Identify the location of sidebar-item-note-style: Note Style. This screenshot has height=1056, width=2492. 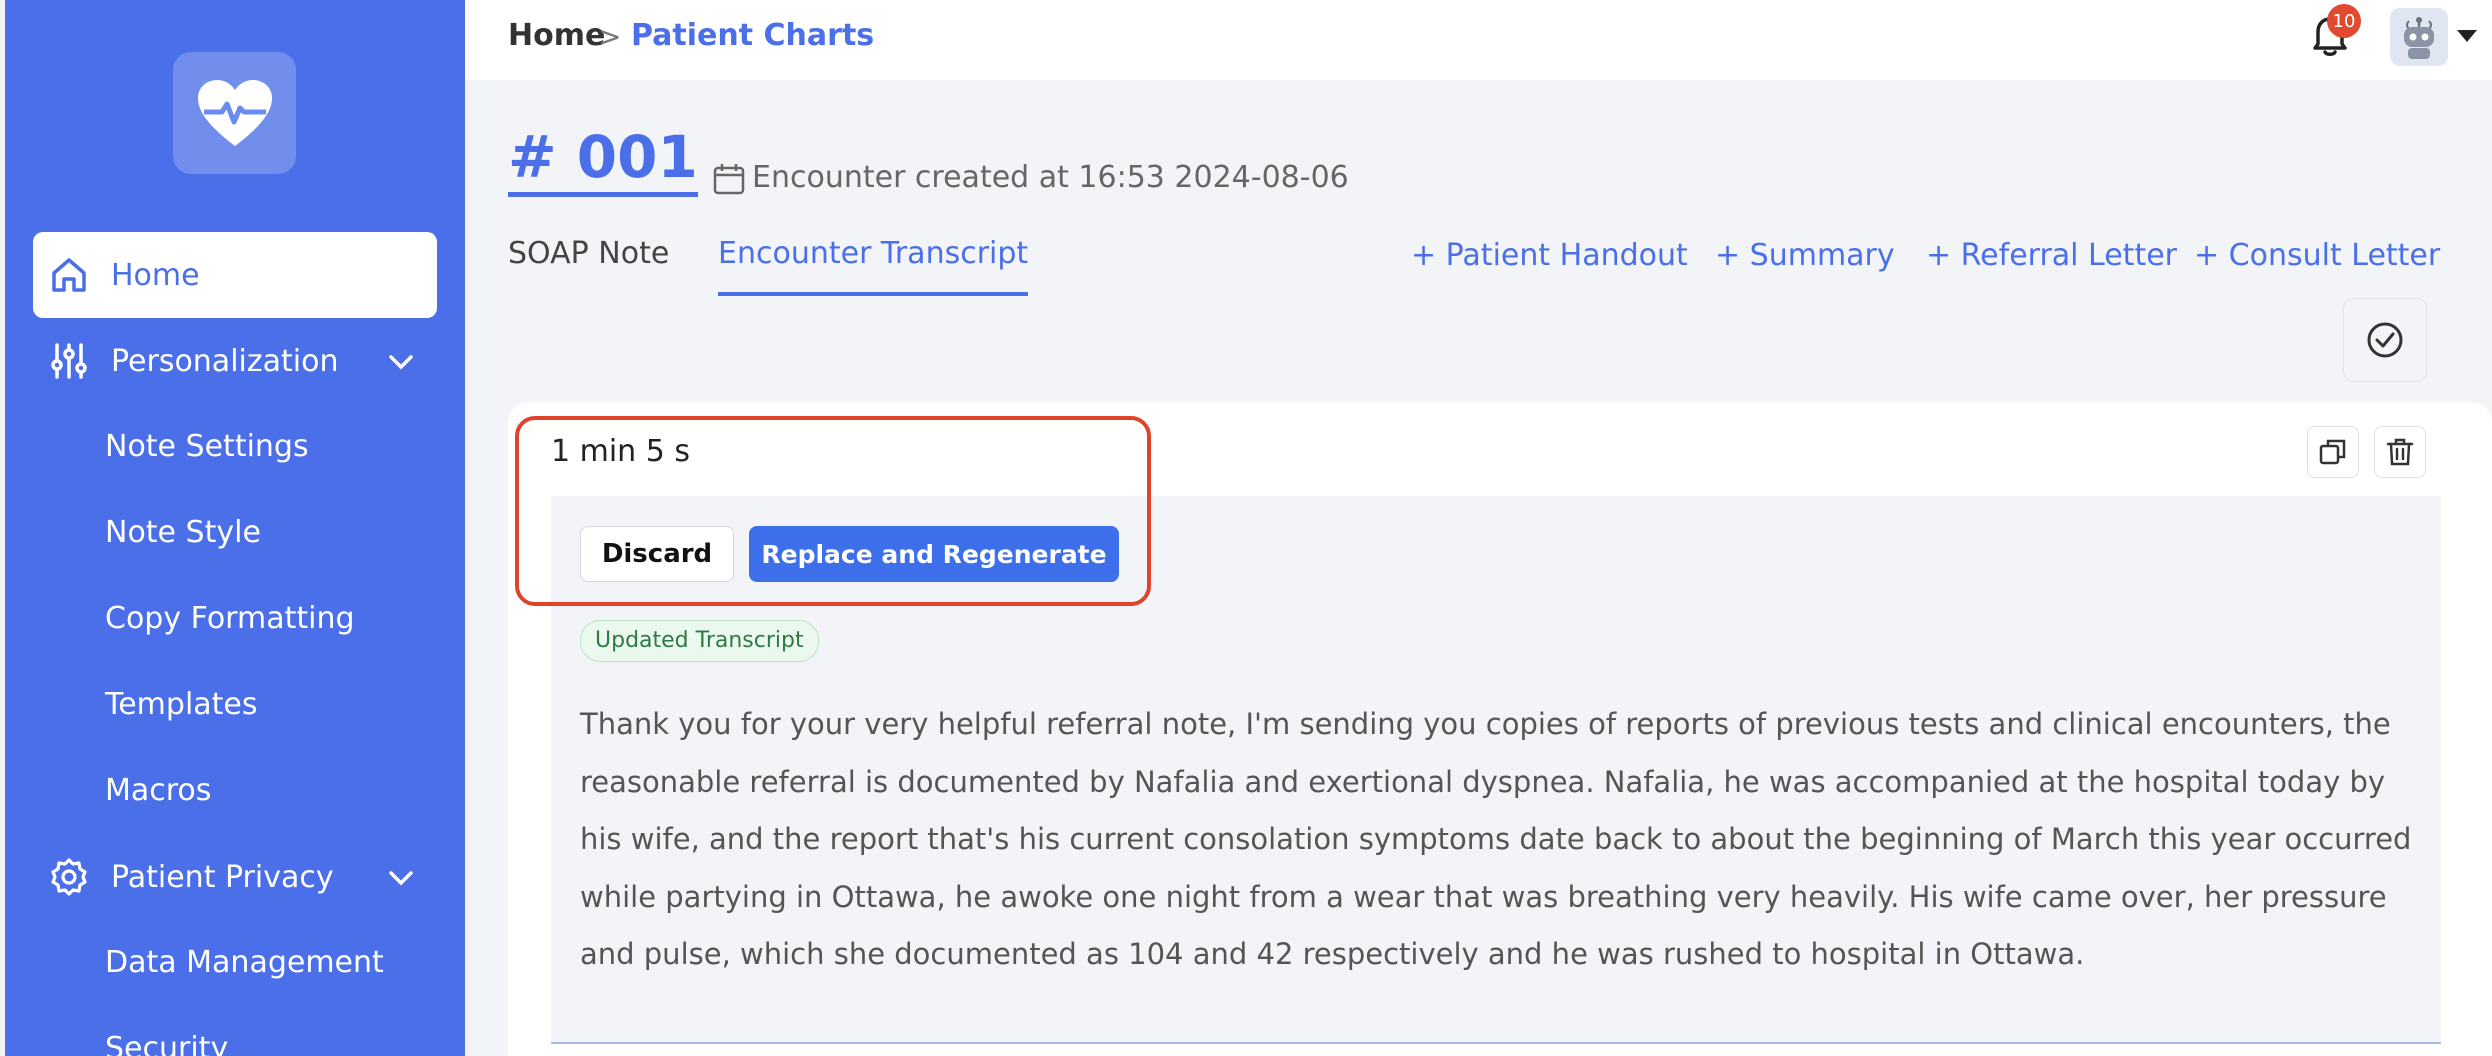
(183, 533).